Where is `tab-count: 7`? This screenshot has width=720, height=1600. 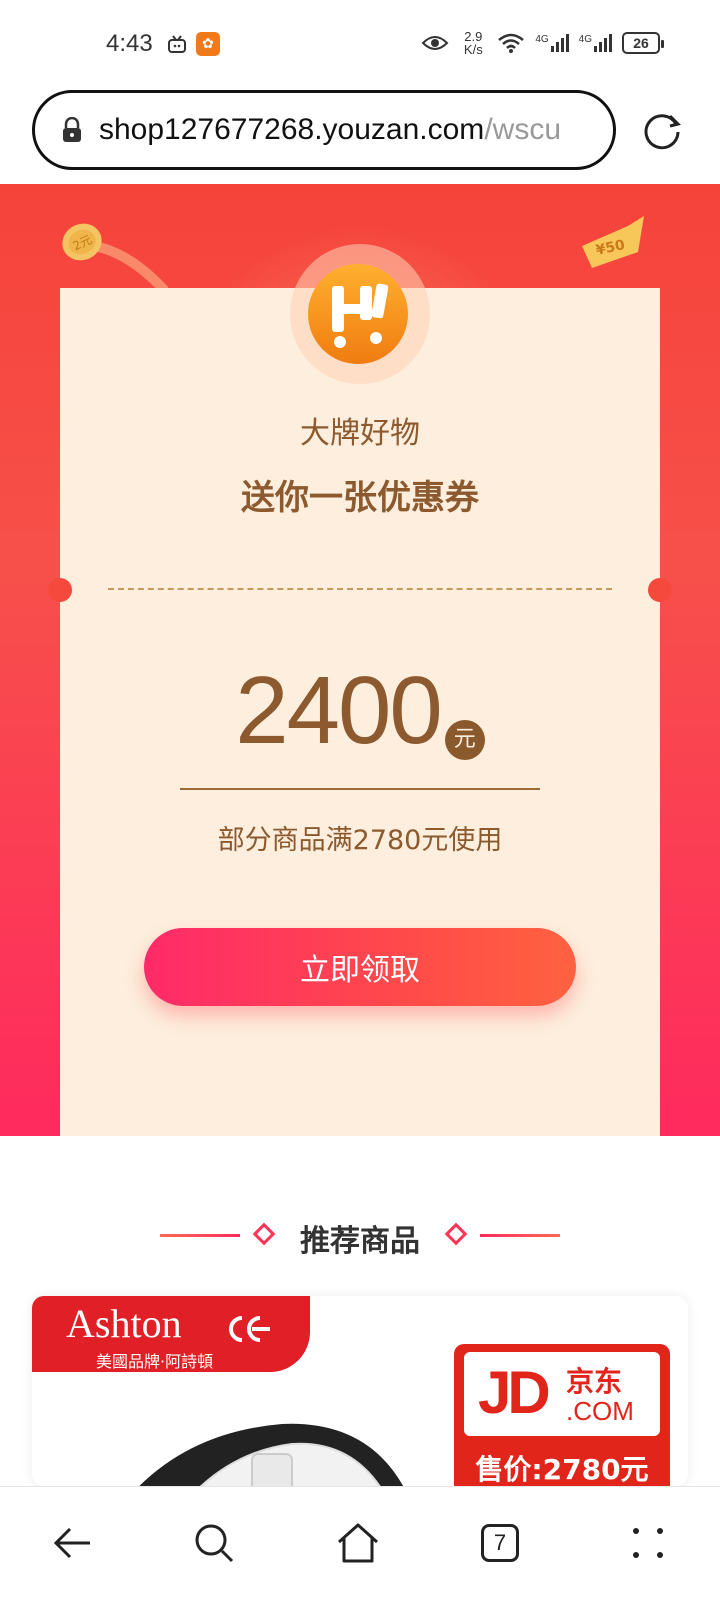 tab-count: 7 is located at coordinates (500, 1543).